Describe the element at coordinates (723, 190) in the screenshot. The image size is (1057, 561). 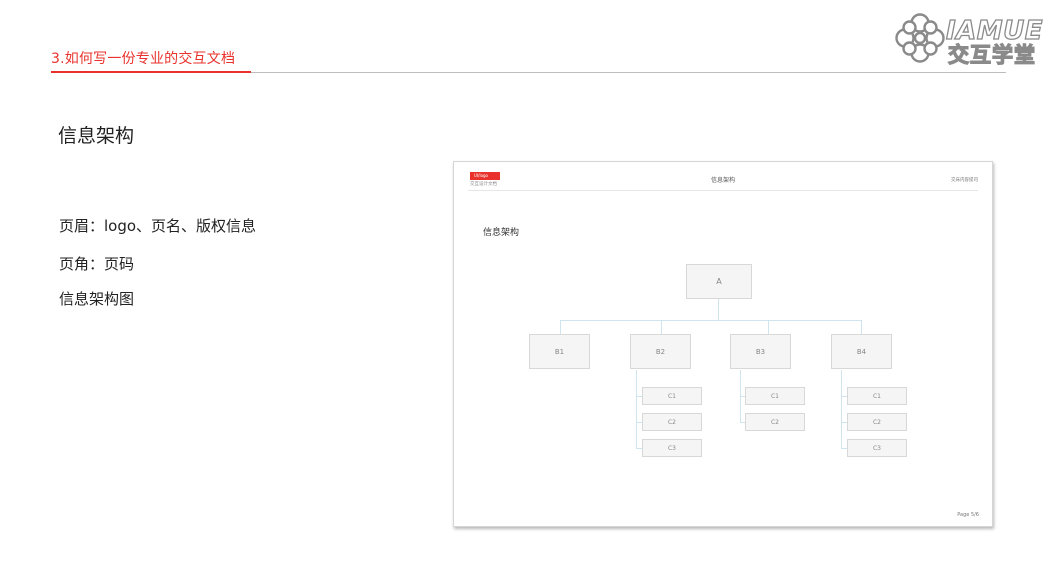
I see `doc-header-rule` at that location.